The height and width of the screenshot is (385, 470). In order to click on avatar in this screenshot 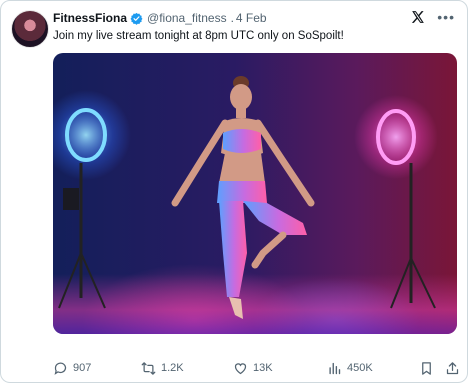, I will do `click(30, 29)`.